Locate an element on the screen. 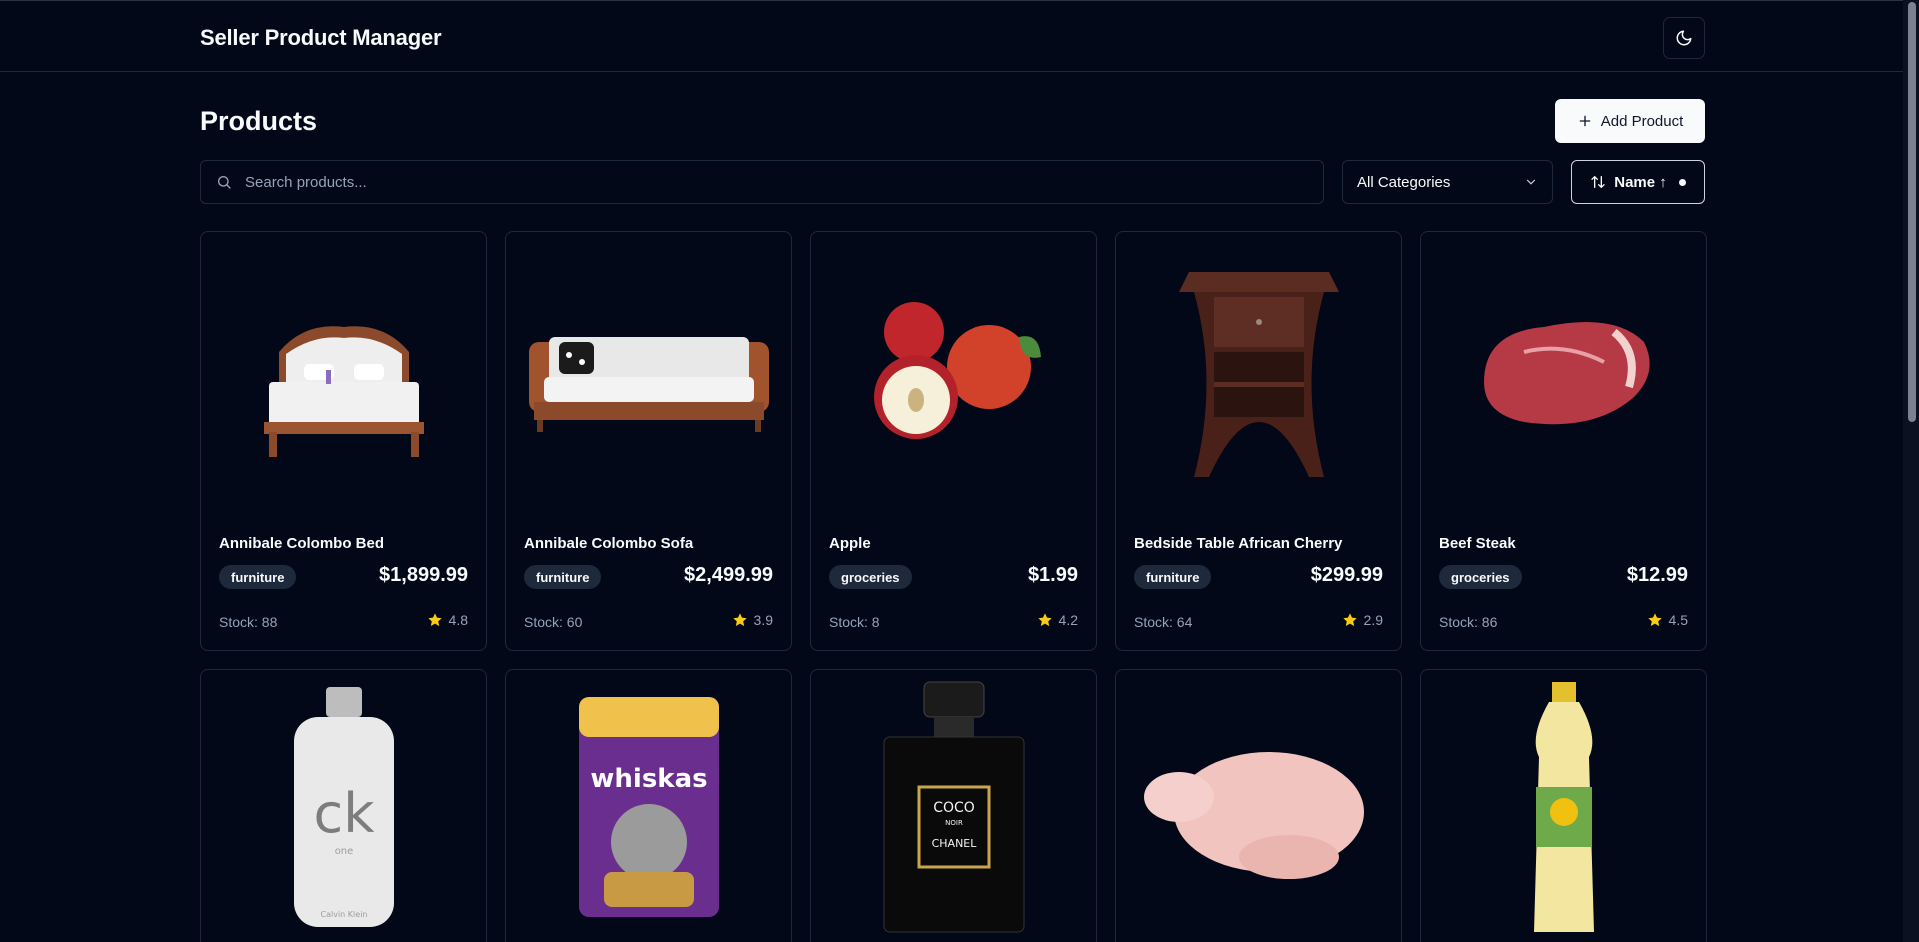  sort-label: Name ↑ is located at coordinates (1640, 182).